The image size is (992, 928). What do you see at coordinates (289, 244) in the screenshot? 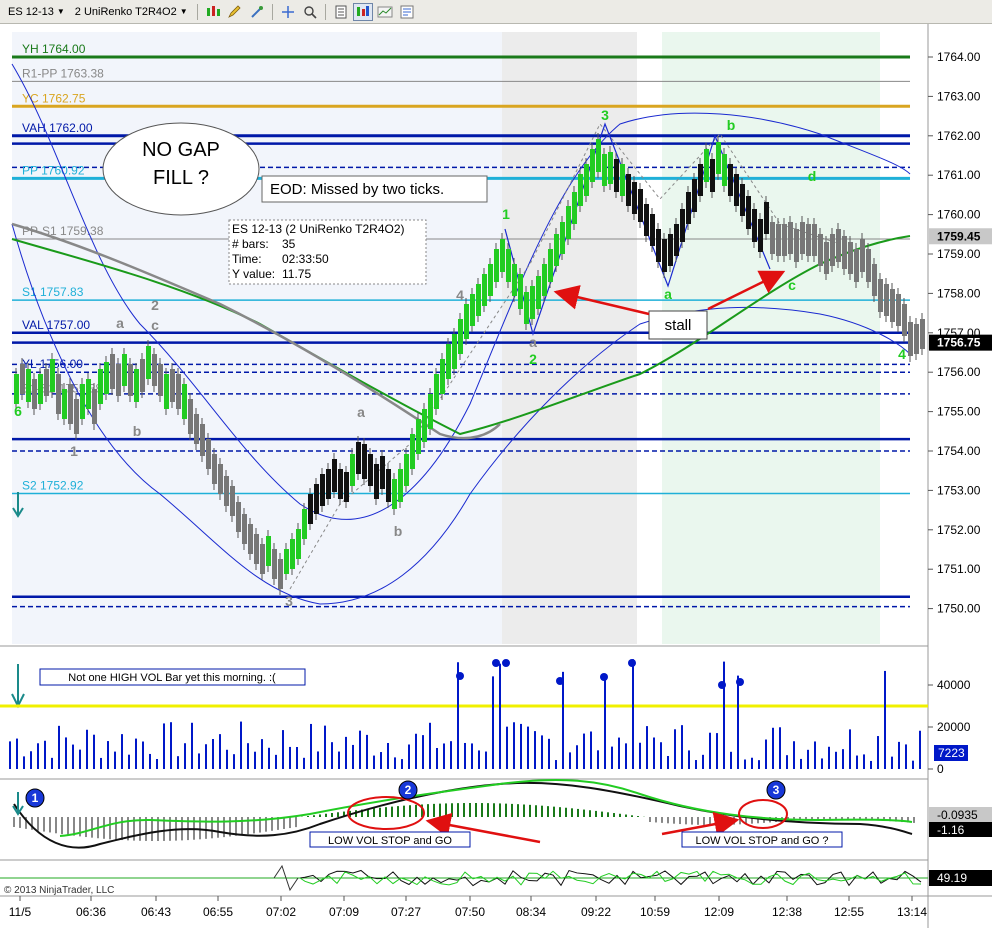
I see `data-box-value: 35` at bounding box center [289, 244].